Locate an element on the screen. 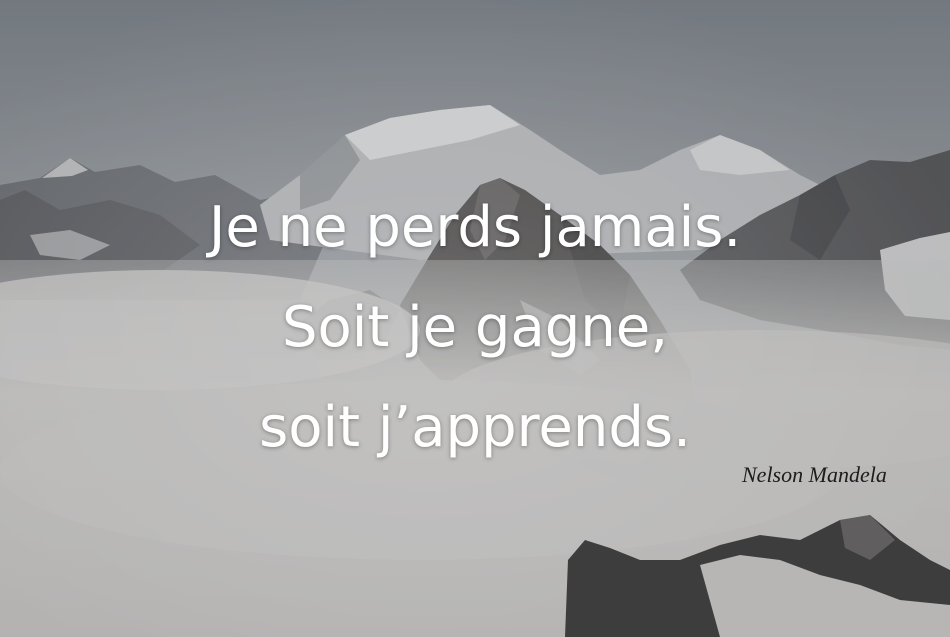  quote-line-1: Je ne perds jamais. is located at coordinates (475, 227).